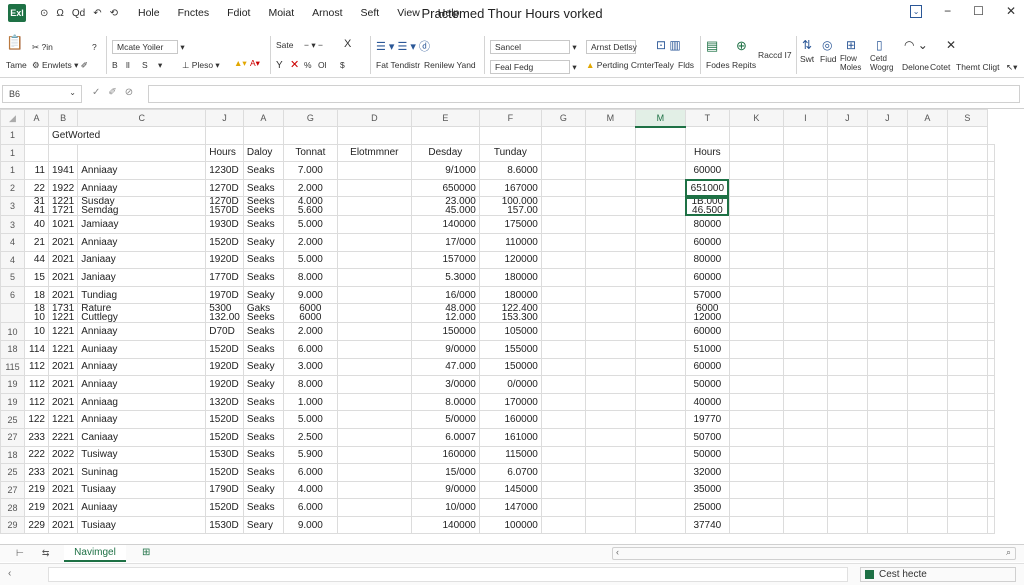  Describe the element at coordinates (445, 349) in the screenshot. I see `cell-desday: 9/0000` at that location.